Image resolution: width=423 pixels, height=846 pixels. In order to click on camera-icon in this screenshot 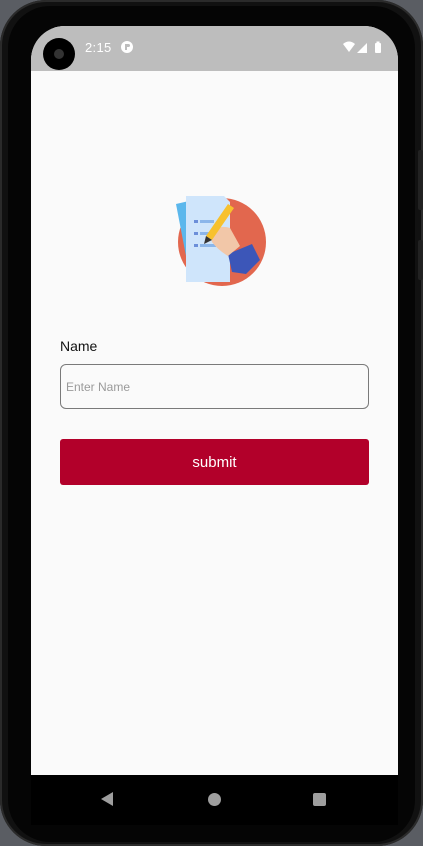, I will do `click(59, 54)`.